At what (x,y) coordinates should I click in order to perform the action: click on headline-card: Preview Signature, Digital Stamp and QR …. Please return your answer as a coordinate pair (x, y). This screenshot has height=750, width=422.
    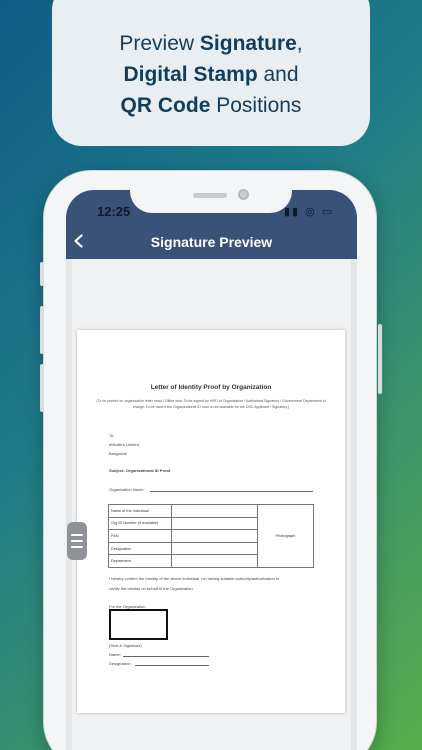
    Looking at the image, I should click on (211, 73).